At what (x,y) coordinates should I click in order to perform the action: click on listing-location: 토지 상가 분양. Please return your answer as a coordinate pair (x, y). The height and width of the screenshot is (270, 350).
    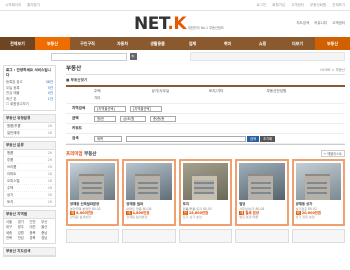
    Looking at the image, I should click on (192, 217).